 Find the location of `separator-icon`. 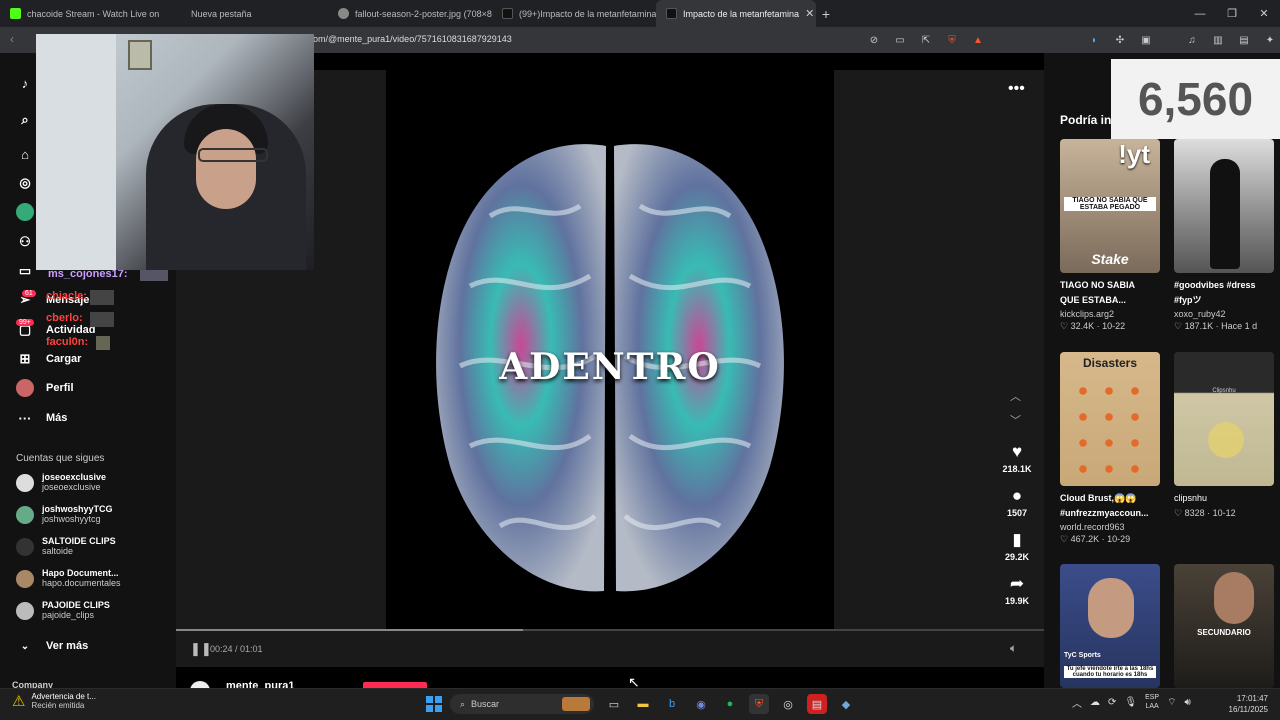

separator-icon is located at coordinates (1169, 40).